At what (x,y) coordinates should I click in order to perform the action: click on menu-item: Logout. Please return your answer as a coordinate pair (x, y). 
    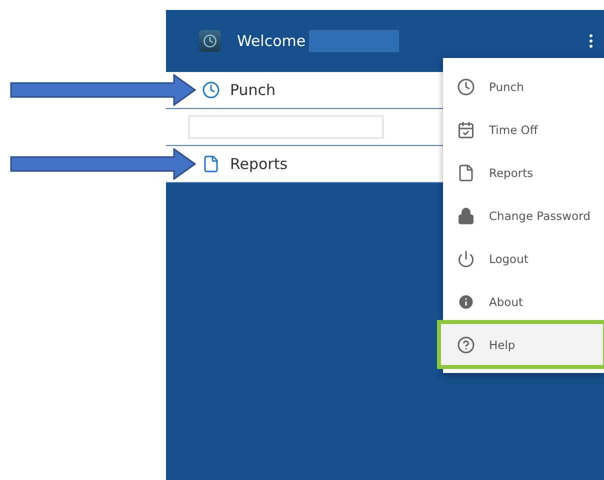
    Looking at the image, I should click on (523, 258).